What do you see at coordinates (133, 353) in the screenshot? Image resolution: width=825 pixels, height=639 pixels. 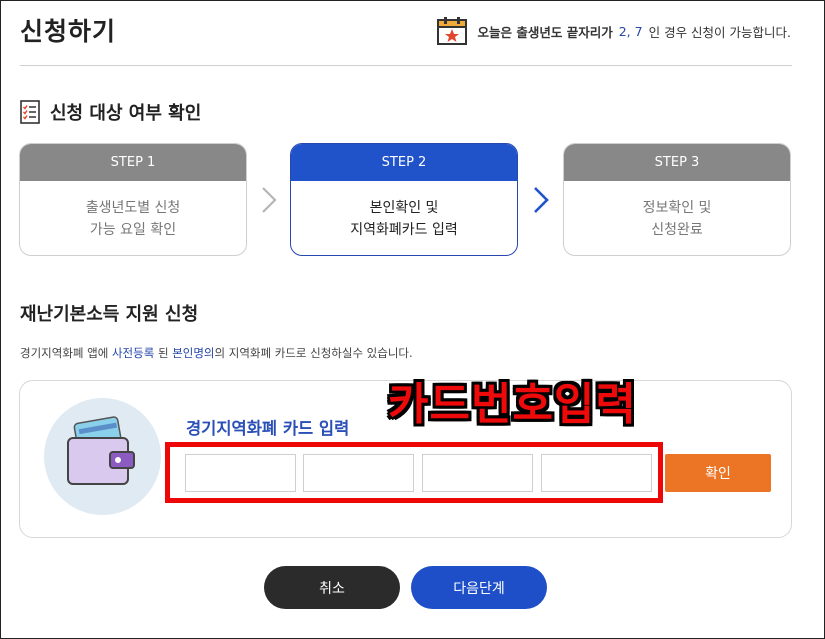 I see `desc-link-preregister: 사전등록` at bounding box center [133, 353].